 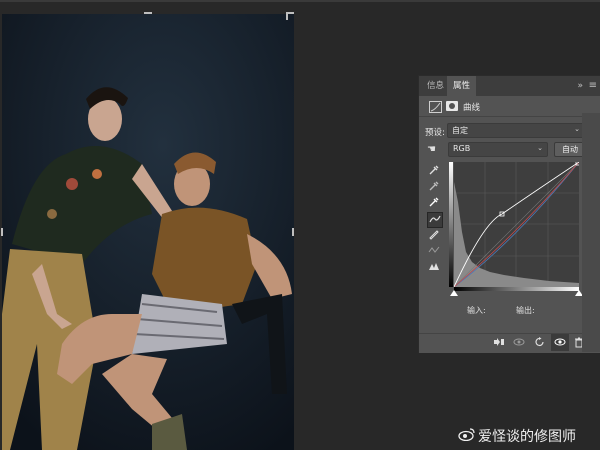 What do you see at coordinates (580, 86) in the screenshot?
I see `double-chevron-right-icon: »` at bounding box center [580, 86].